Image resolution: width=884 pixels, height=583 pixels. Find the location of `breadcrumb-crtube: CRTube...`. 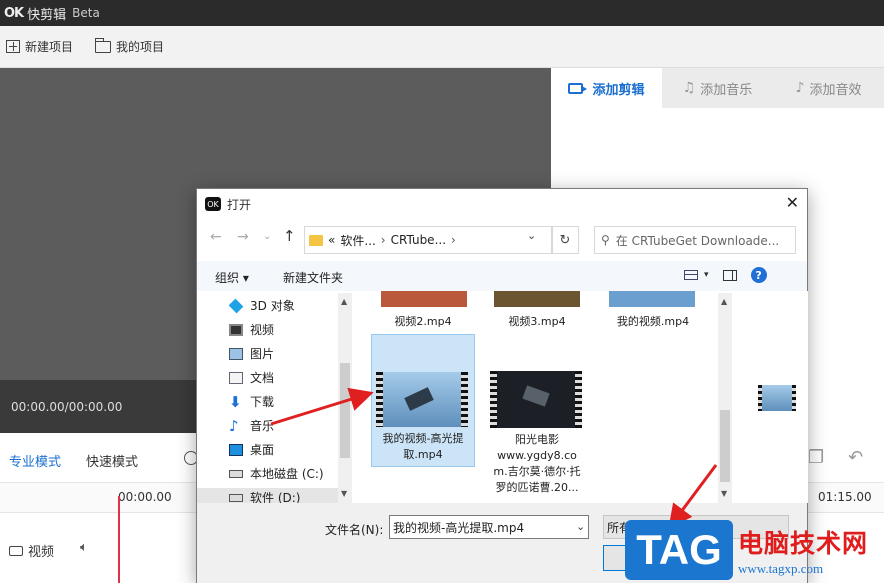

breadcrumb-crtube: CRTube... is located at coordinates (418, 240).